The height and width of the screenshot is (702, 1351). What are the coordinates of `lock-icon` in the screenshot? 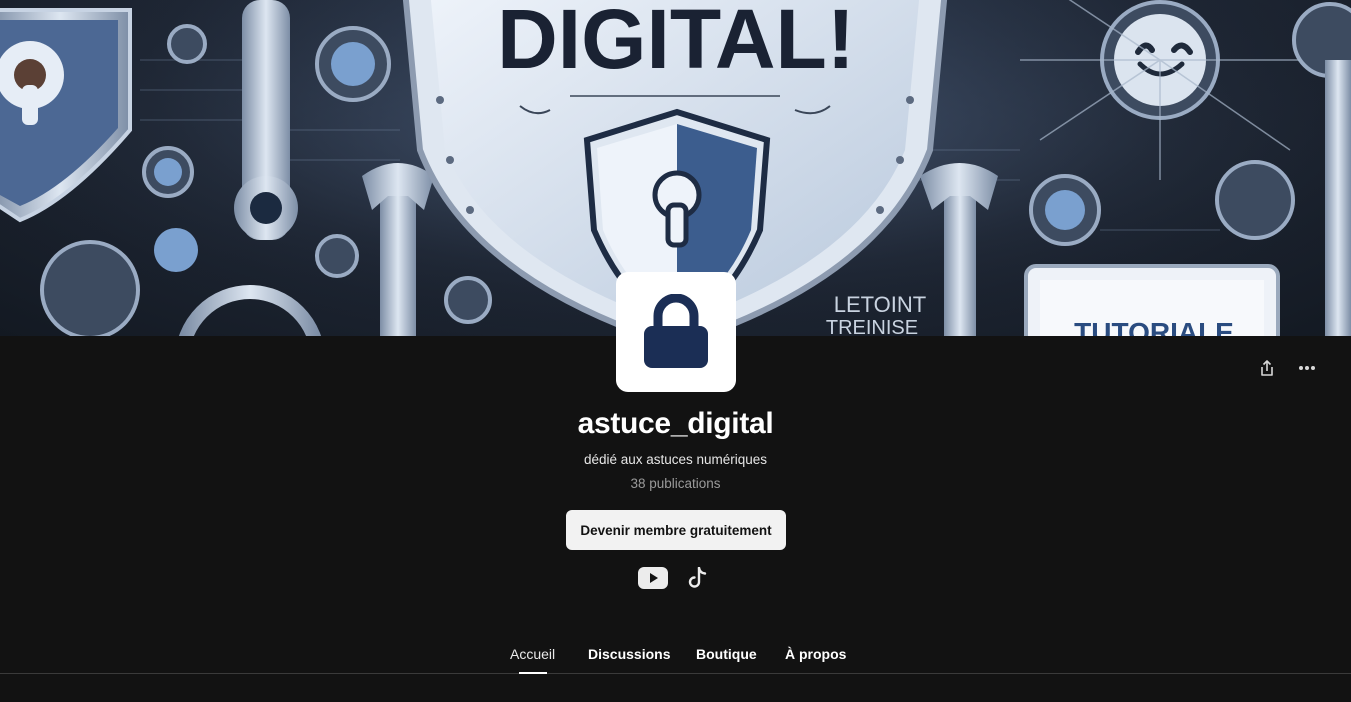 It's located at (676, 331).